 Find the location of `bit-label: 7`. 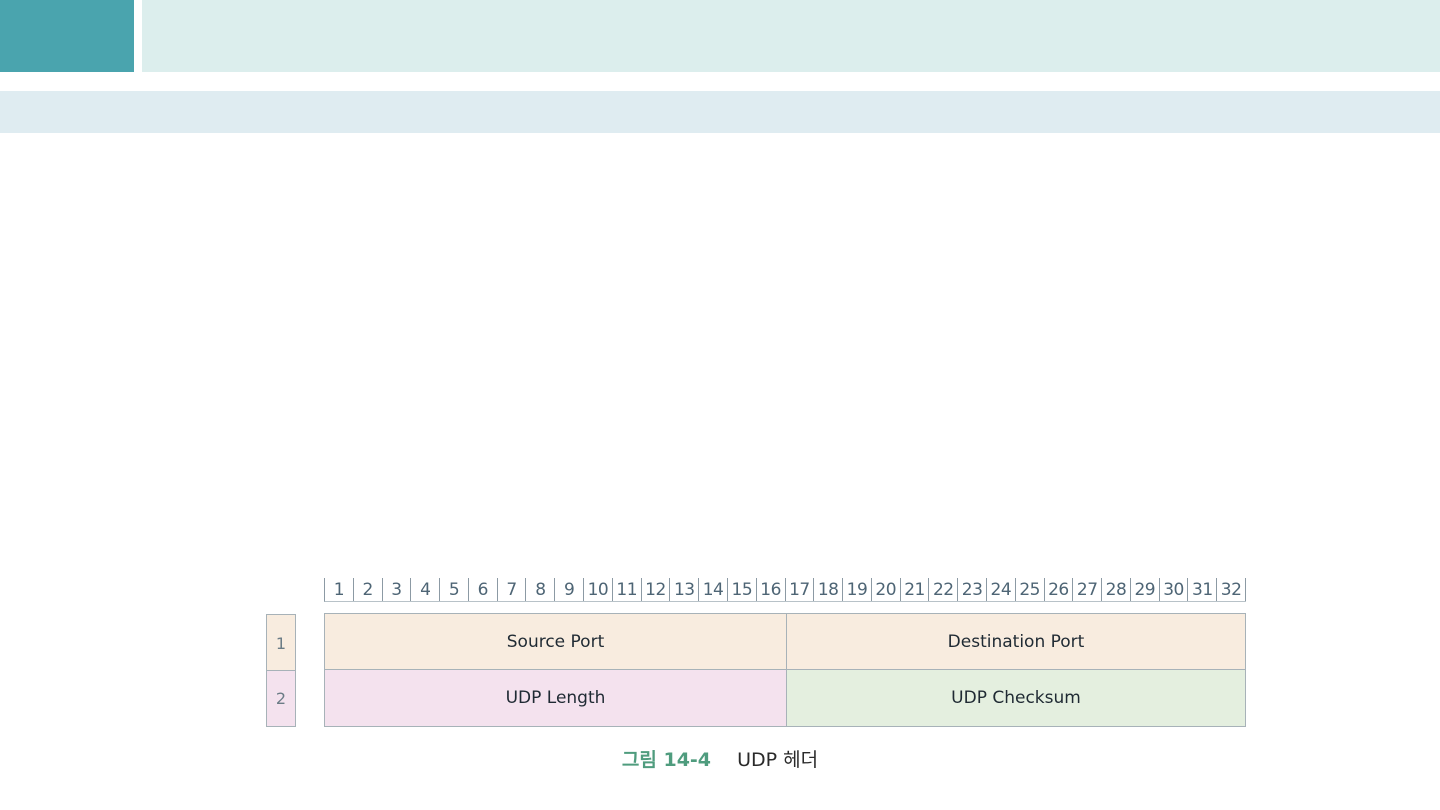

bit-label: 7 is located at coordinates (512, 589).